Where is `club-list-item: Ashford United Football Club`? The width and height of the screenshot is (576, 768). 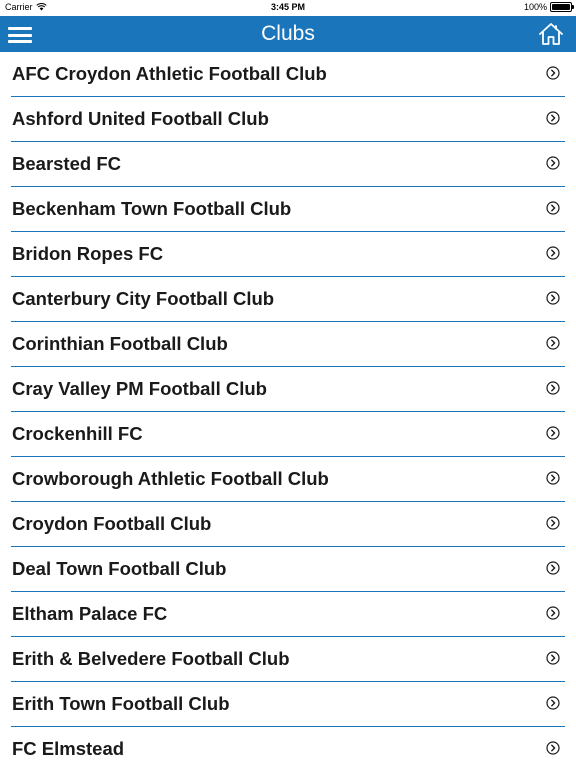
club-list-item: Ashford United Football Club is located at coordinates (288, 119).